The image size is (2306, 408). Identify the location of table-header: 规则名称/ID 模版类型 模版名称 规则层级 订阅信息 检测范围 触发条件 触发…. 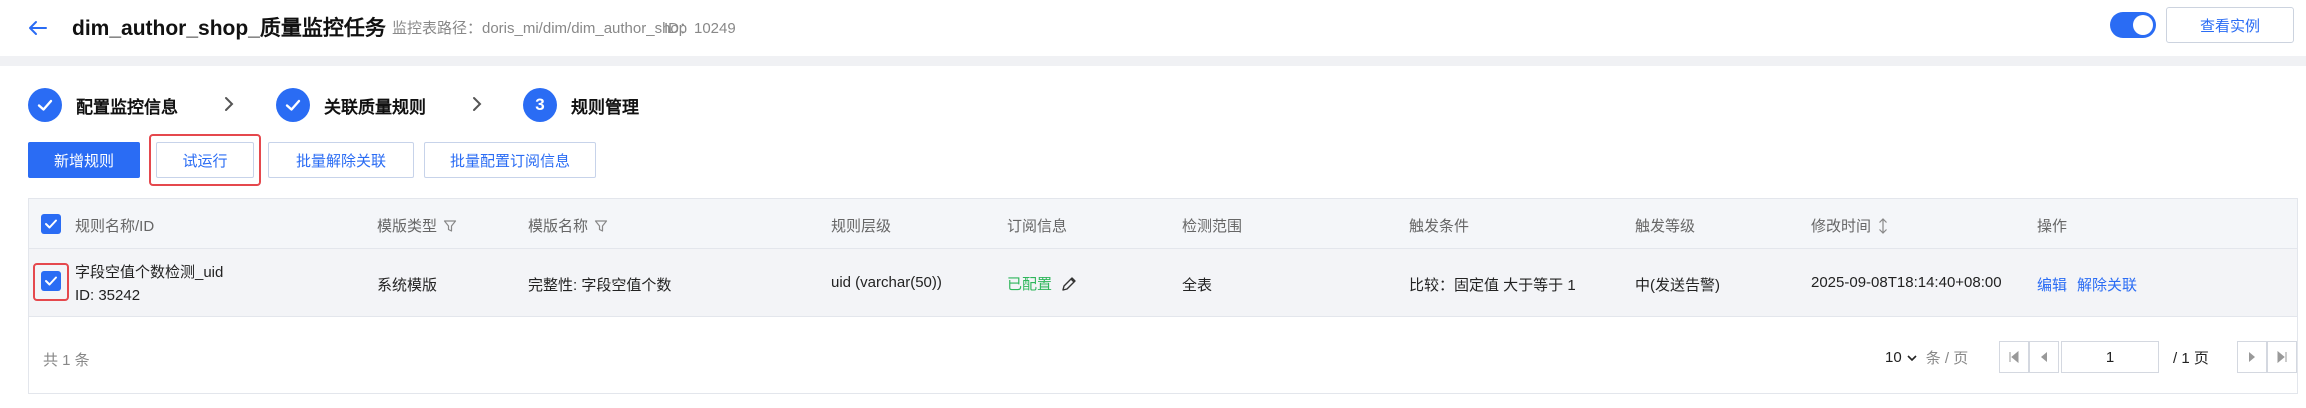
(1163, 224).